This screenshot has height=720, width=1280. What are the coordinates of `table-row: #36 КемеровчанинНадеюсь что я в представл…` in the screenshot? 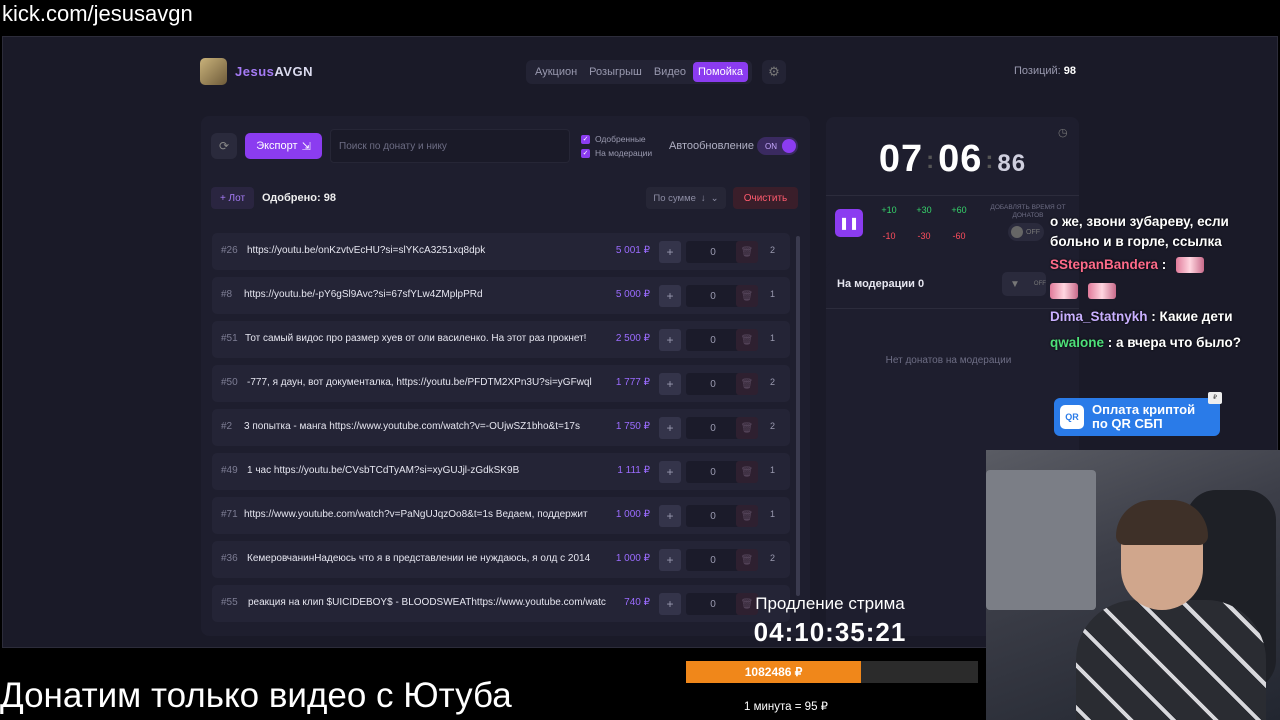 It's located at (501, 559).